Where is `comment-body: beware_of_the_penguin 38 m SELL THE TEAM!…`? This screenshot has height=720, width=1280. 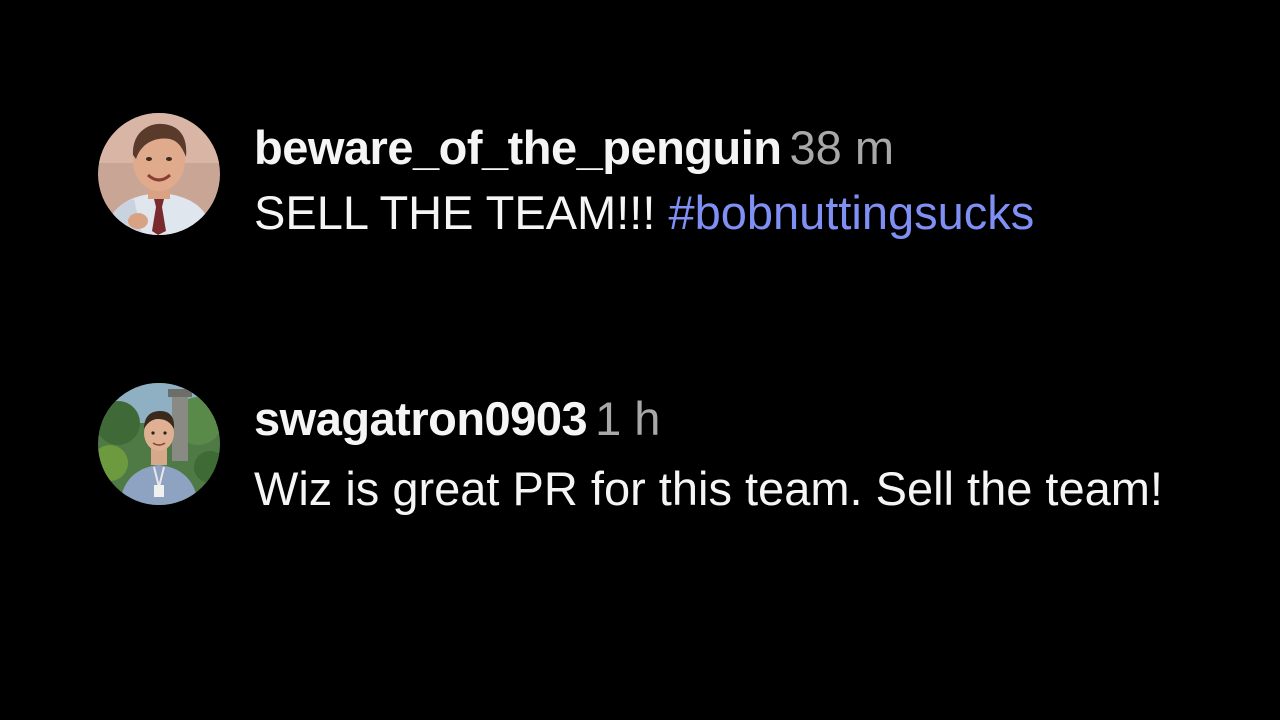 comment-body: beware_of_the_penguin 38 m SELL THE TEAM!… is located at coordinates (759, 180).